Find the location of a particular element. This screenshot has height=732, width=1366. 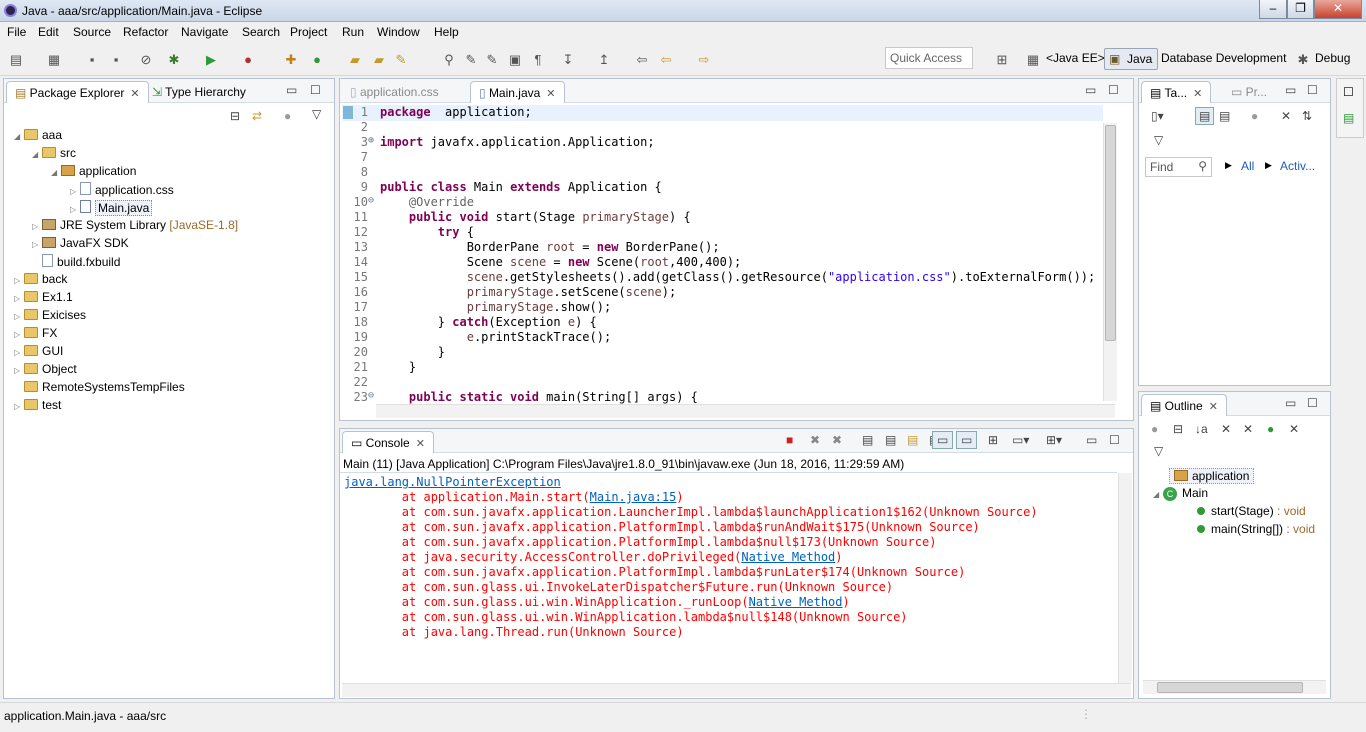

new-task-icon: ▯▾ is located at coordinates (1157, 116).